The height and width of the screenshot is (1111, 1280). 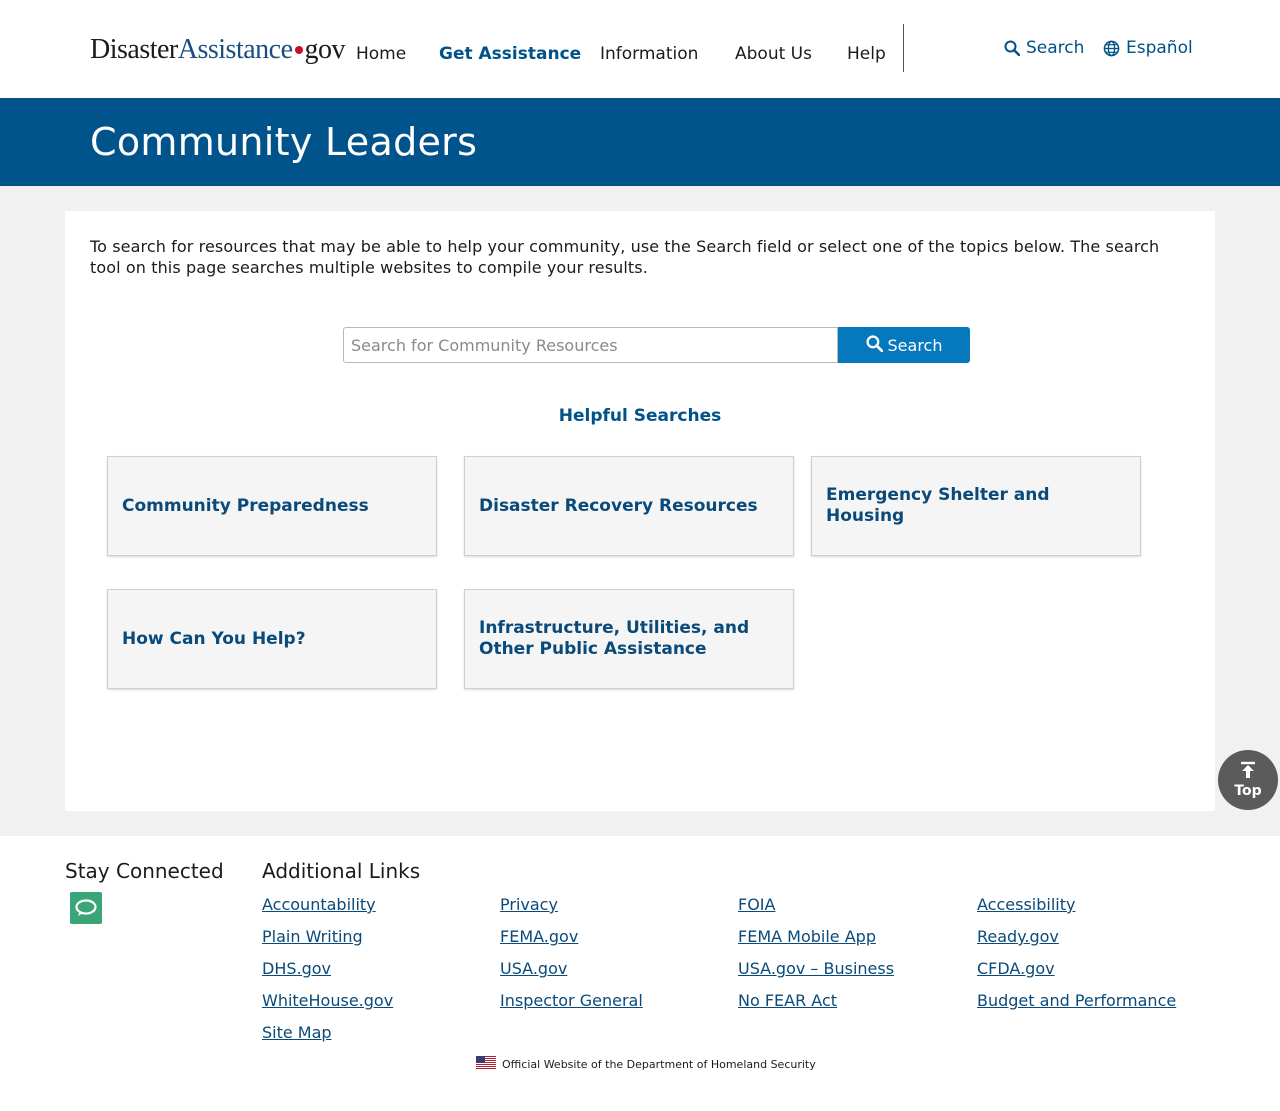 What do you see at coordinates (312, 936) in the screenshot?
I see `footer-link-plain-writing: Plain Writing` at bounding box center [312, 936].